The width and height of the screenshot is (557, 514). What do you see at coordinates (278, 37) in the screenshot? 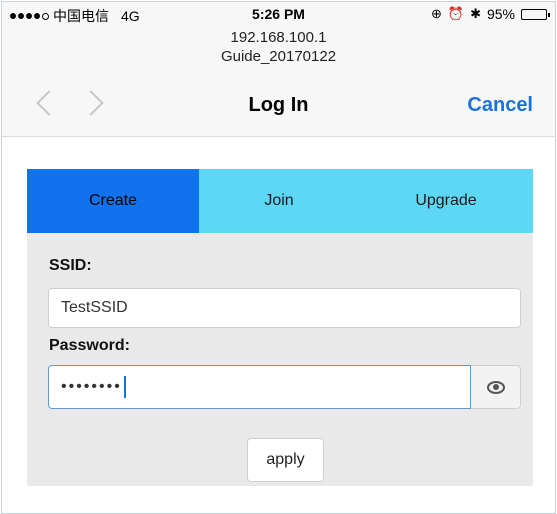
I see `host-address: 192.168.100.1` at bounding box center [278, 37].